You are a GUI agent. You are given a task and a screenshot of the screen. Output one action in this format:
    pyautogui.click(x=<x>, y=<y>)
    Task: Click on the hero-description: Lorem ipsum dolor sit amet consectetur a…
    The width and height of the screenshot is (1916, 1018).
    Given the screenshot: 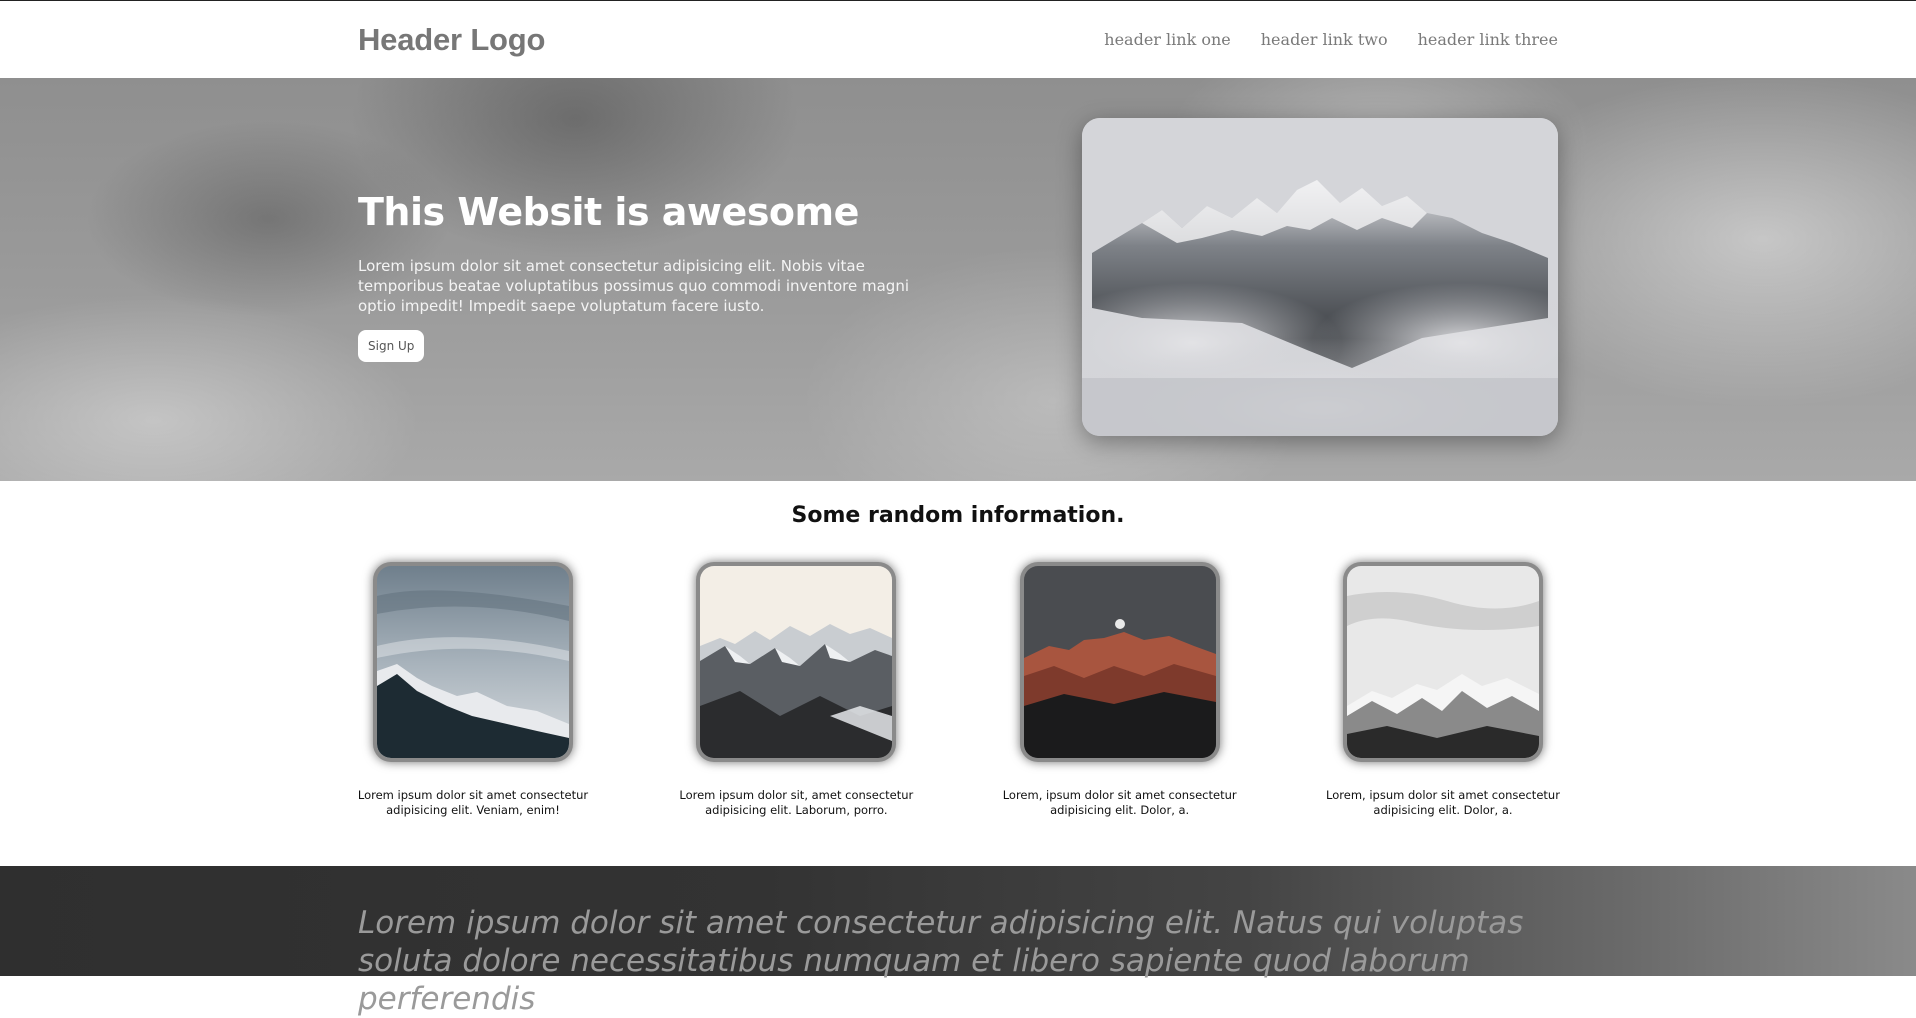 What is the action you would take?
    pyautogui.click(x=633, y=286)
    